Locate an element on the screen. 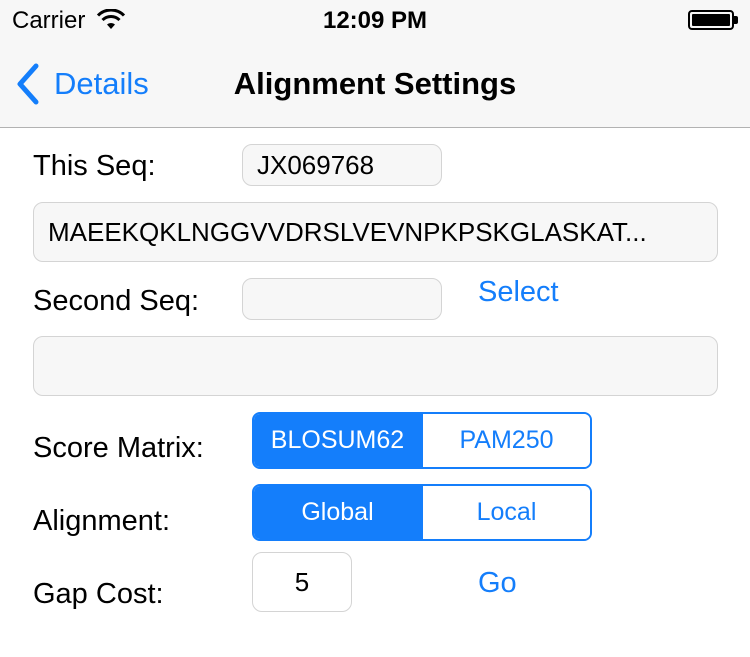 This screenshot has width=750, height=657. page-title: Alignment Settings is located at coordinates (375, 83).